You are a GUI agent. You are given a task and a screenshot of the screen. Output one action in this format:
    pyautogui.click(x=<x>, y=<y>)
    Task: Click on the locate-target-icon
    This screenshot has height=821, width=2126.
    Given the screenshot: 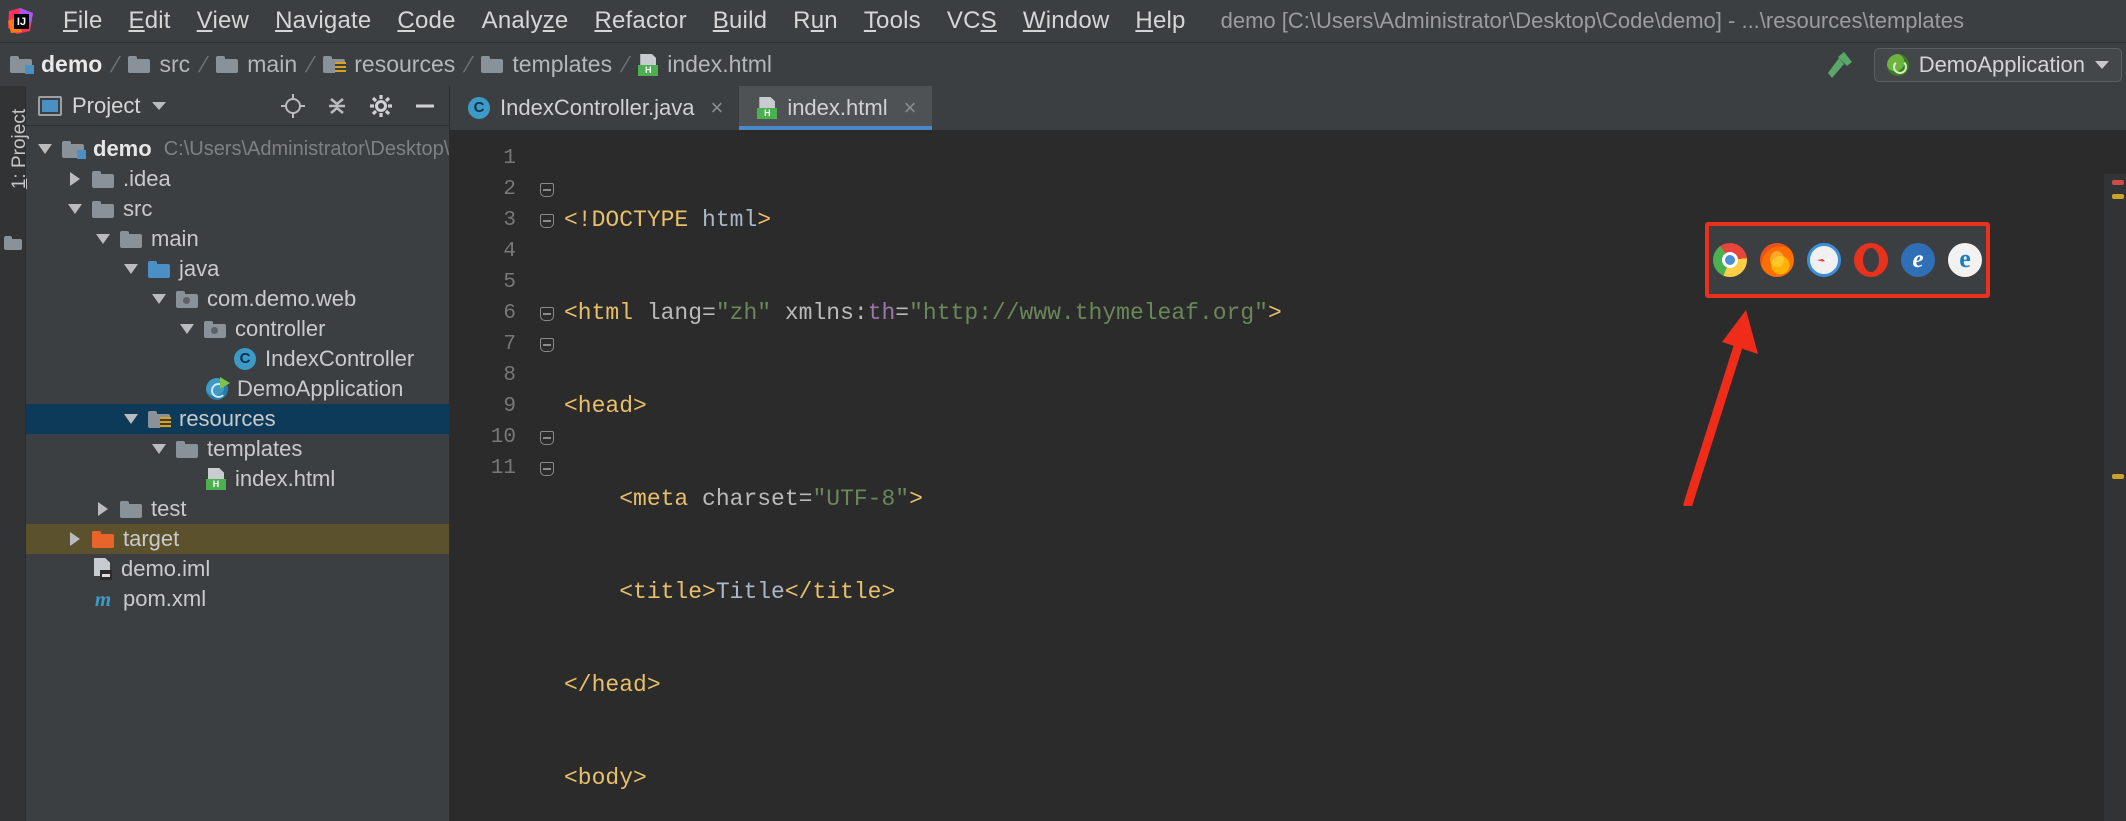 What is the action you would take?
    pyautogui.click(x=293, y=105)
    